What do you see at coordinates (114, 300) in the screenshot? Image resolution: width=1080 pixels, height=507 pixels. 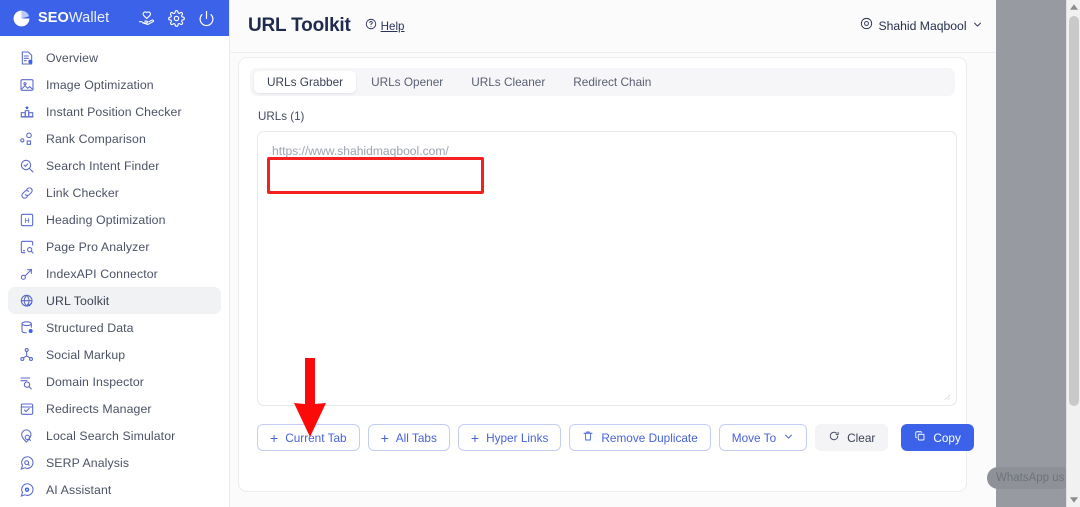 I see `sidebar-item-url-toolkit: URL Toolkit` at bounding box center [114, 300].